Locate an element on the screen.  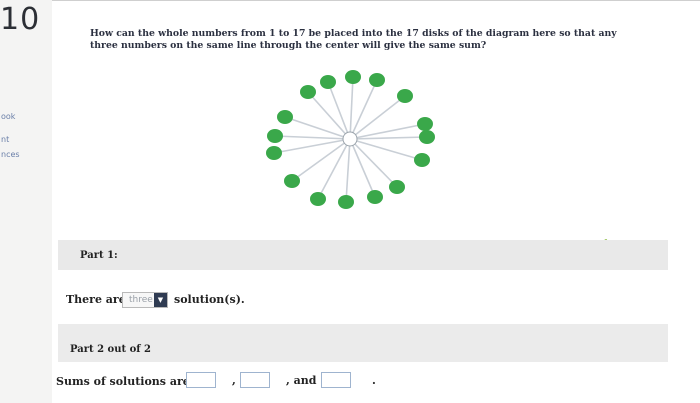
sidebar-item-print: nt is located at coordinates (5, 139).